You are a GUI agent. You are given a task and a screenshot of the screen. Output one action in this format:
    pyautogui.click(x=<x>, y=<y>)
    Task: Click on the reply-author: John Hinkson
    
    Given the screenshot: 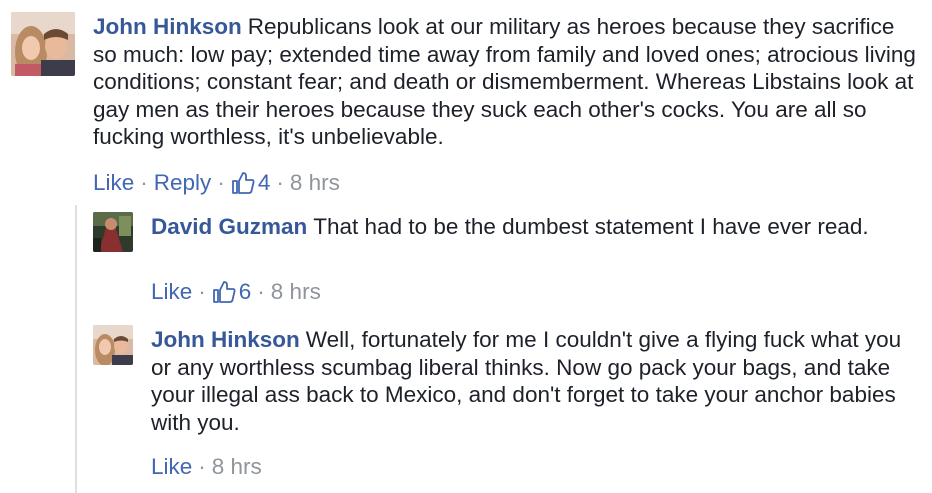 What is the action you would take?
    pyautogui.click(x=225, y=339)
    